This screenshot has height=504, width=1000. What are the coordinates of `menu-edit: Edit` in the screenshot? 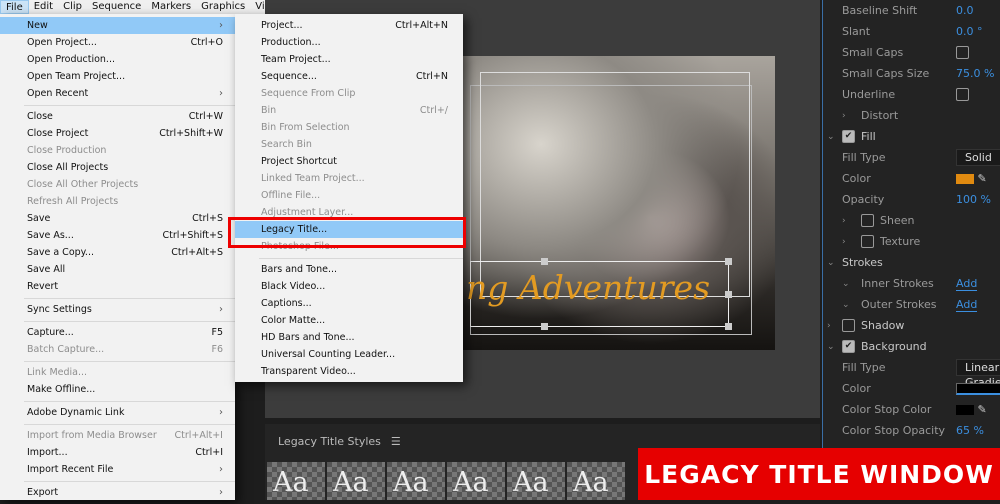 It's located at (43, 7).